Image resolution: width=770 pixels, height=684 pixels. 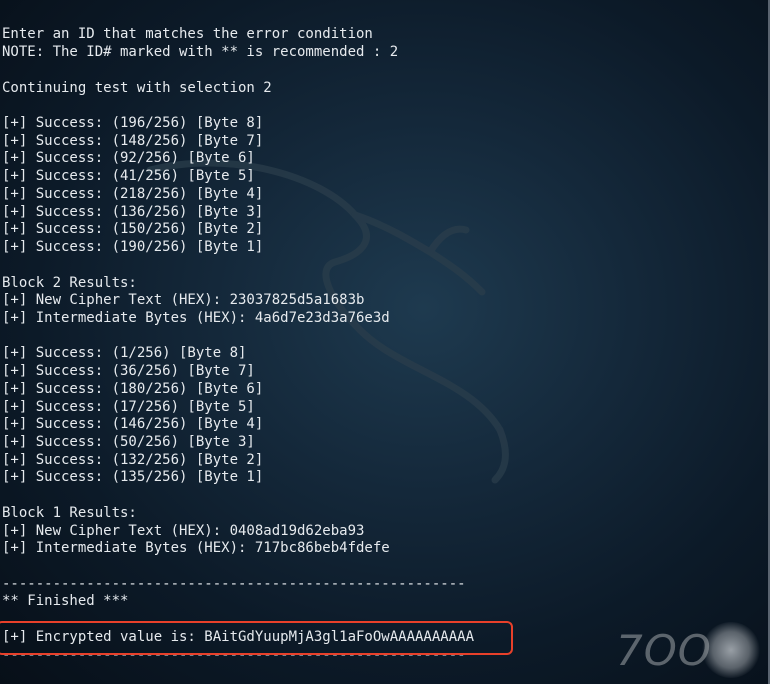 What do you see at coordinates (664, 650) in the screenshot?
I see `watermark-text: 7OO` at bounding box center [664, 650].